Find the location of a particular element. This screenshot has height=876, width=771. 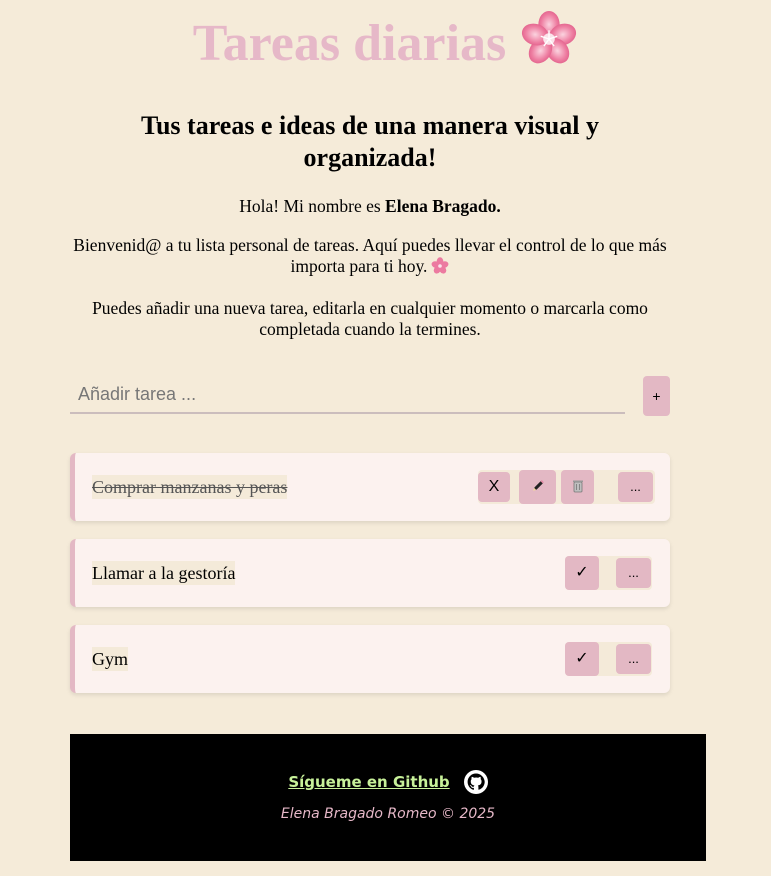

task-text: Comprar manzanas y peras is located at coordinates (190, 487).